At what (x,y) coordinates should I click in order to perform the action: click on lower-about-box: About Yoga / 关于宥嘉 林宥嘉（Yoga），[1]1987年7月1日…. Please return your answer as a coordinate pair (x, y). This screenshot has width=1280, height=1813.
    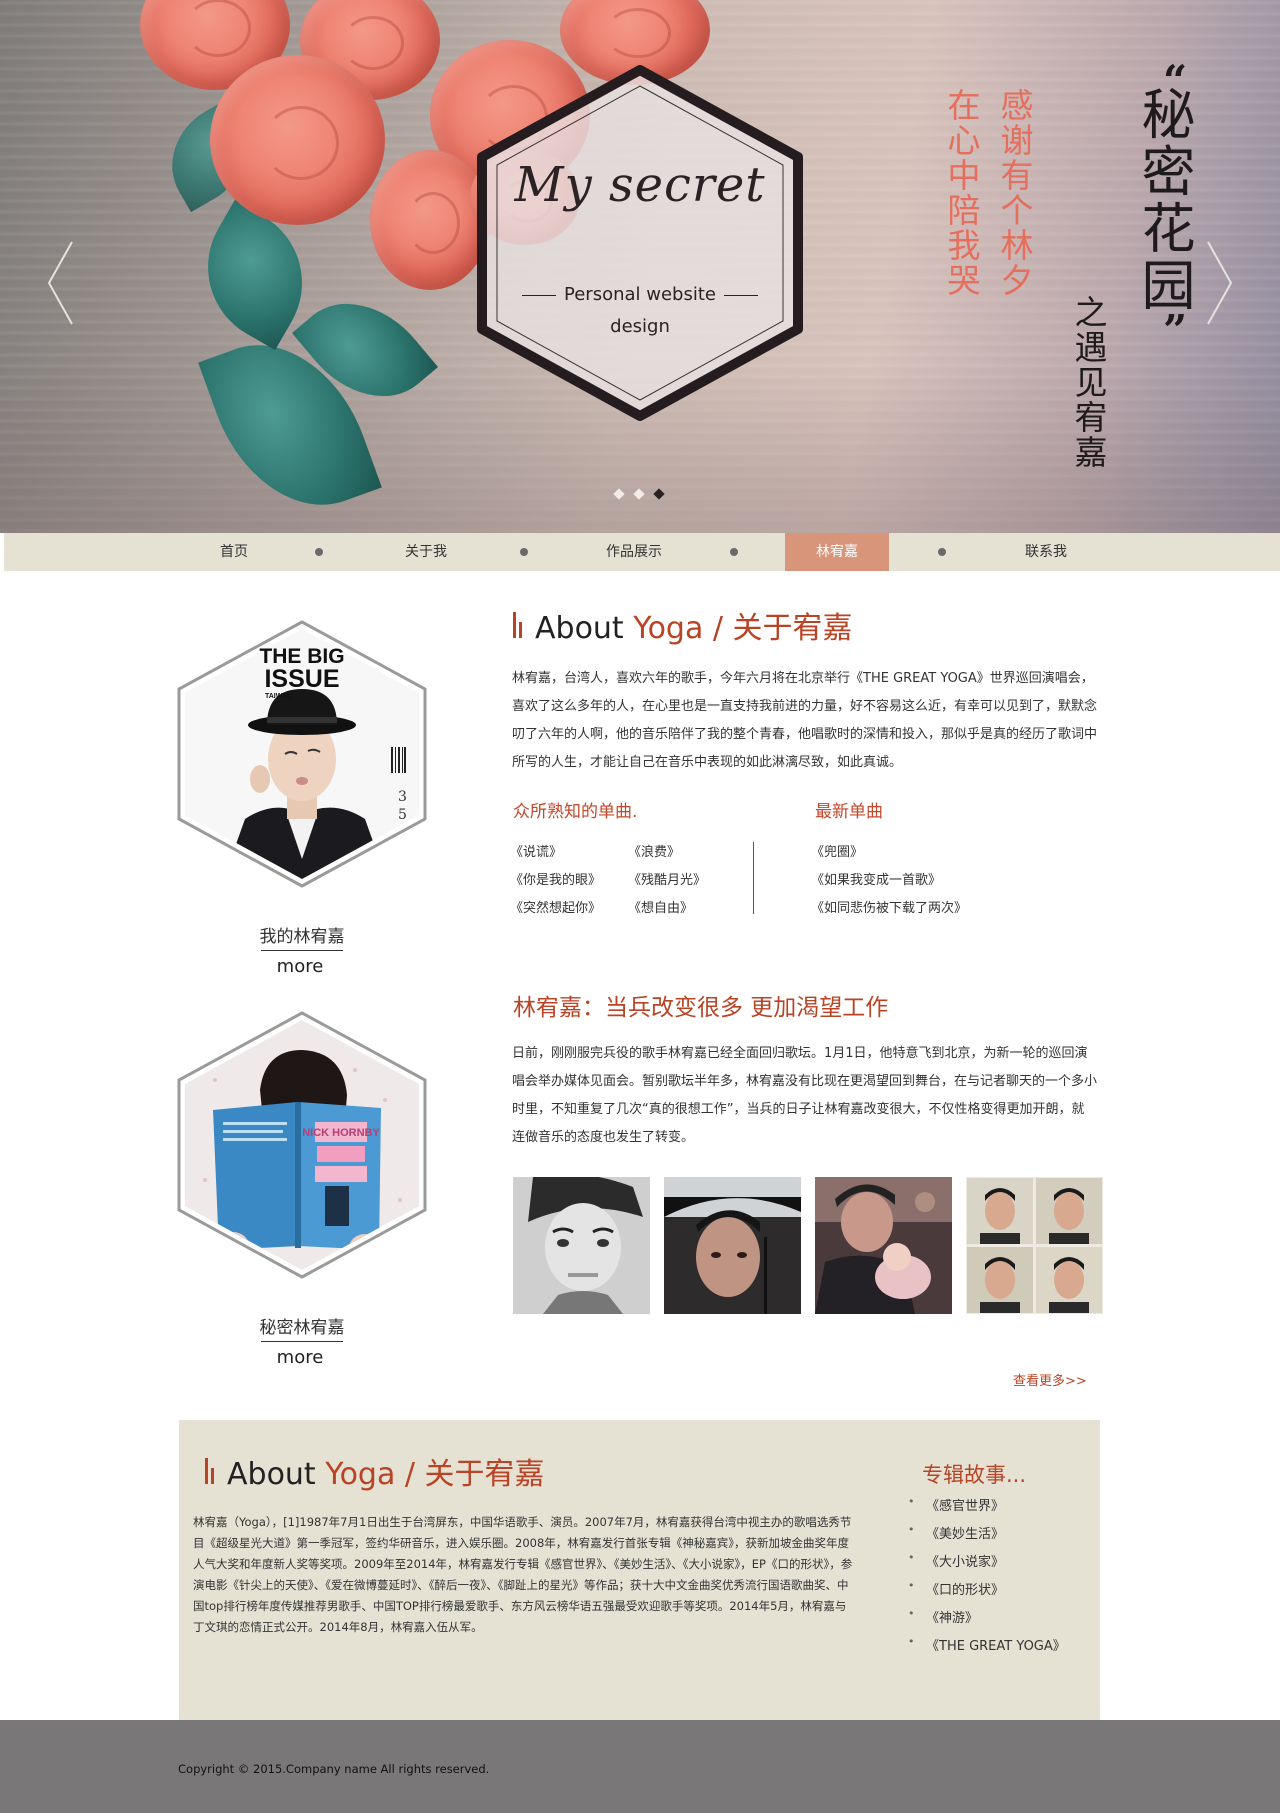
    Looking at the image, I should click on (639, 1570).